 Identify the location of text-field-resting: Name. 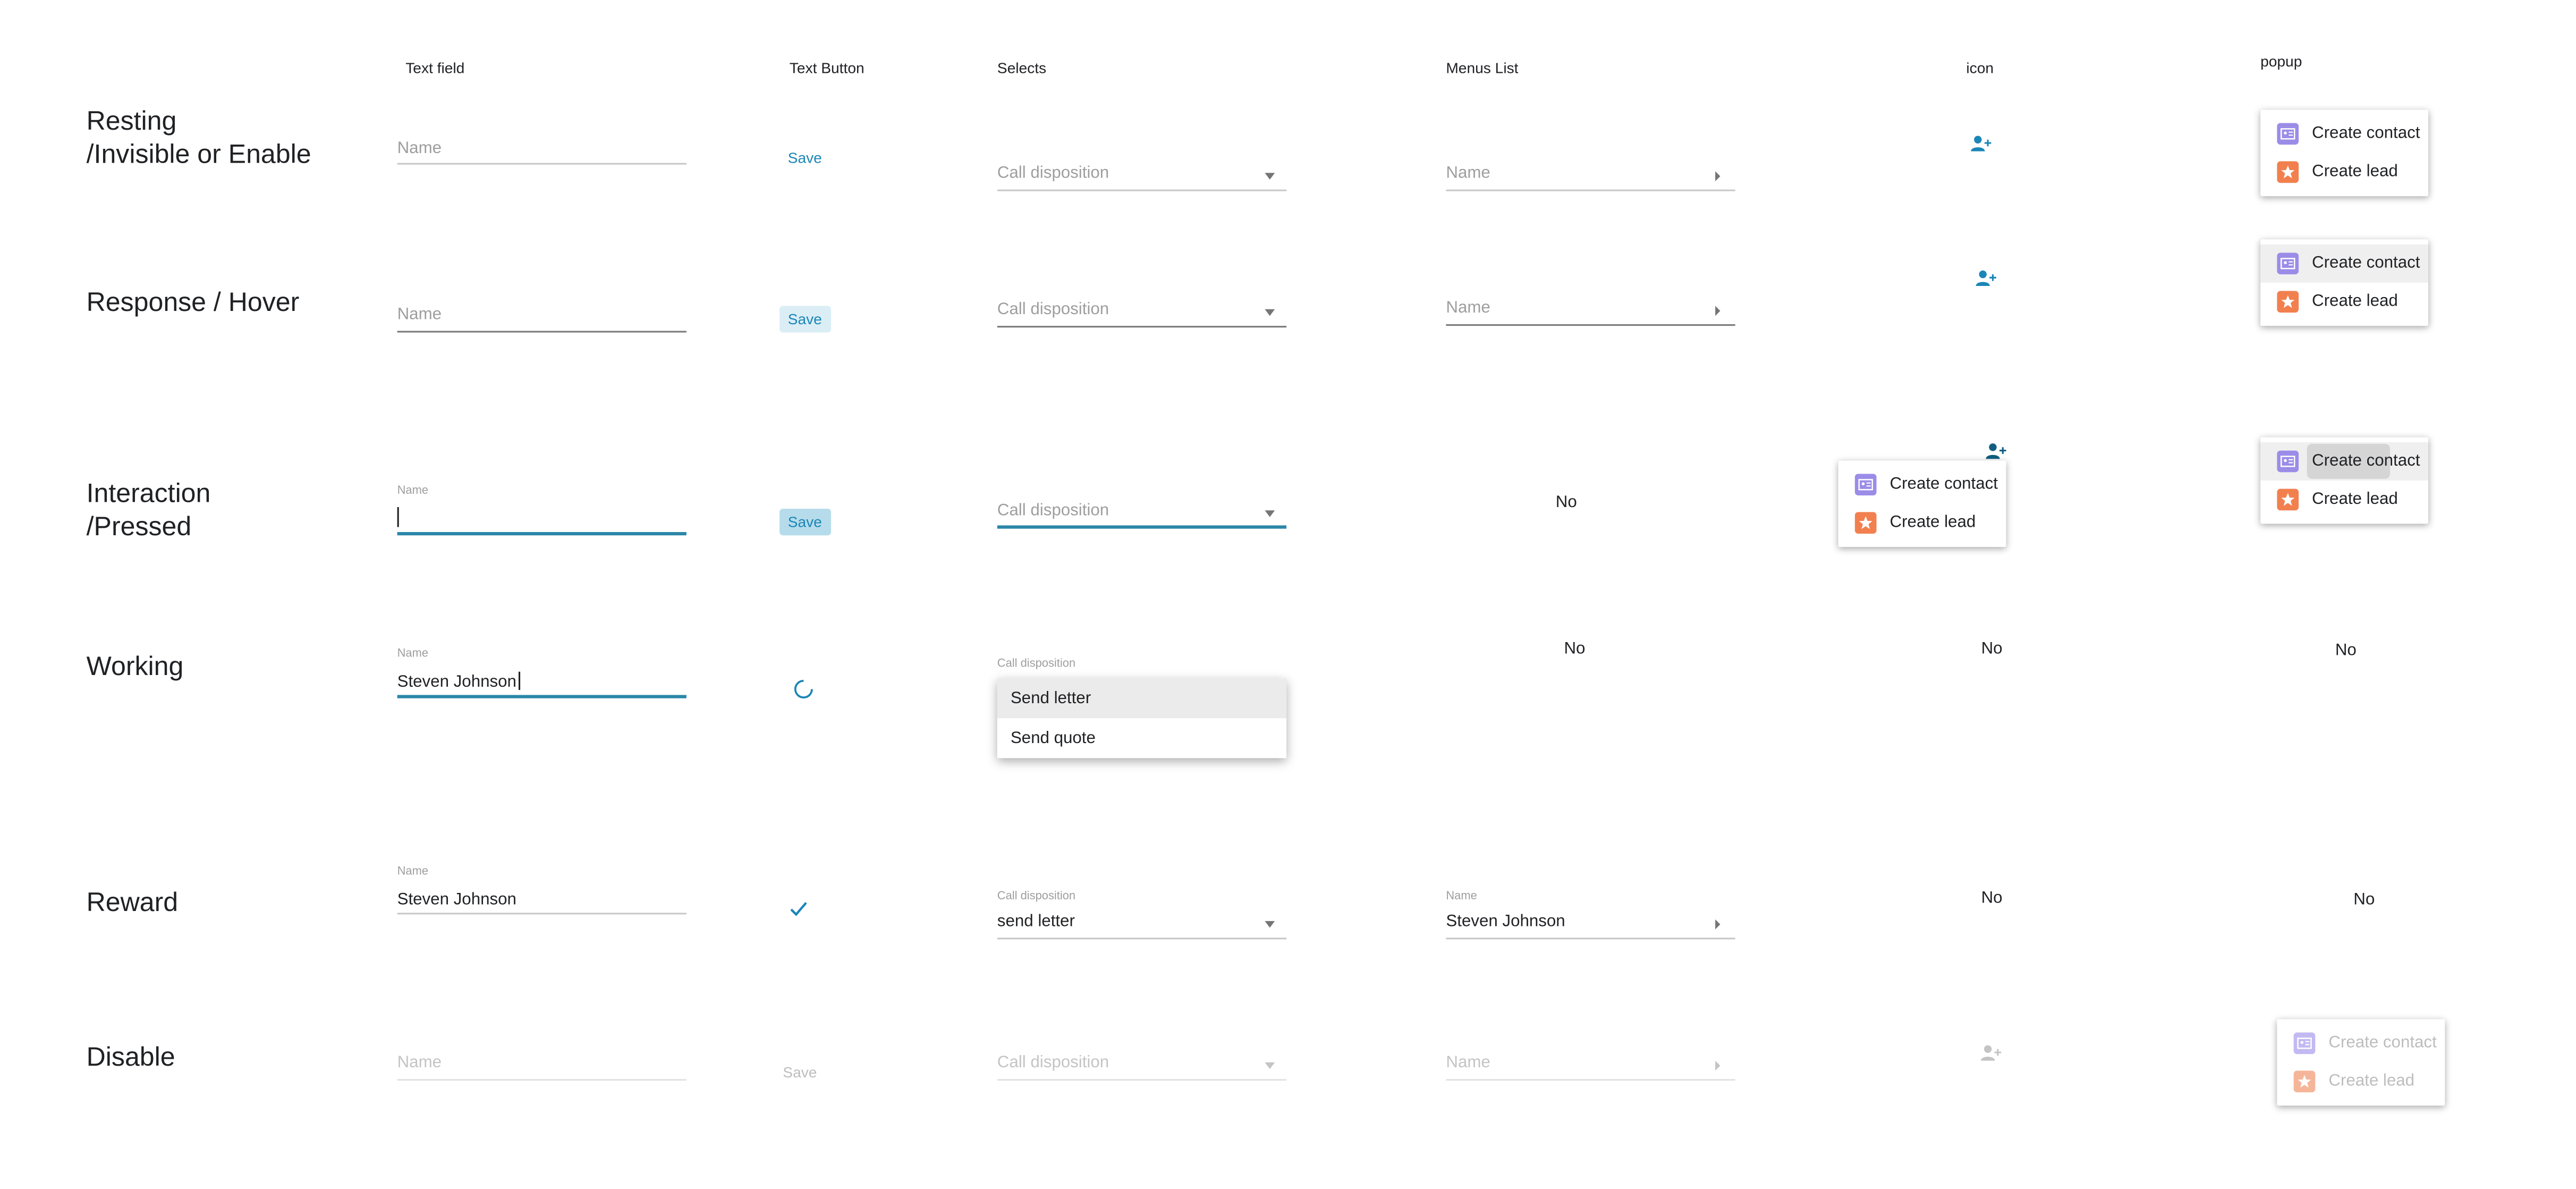
(542, 151).